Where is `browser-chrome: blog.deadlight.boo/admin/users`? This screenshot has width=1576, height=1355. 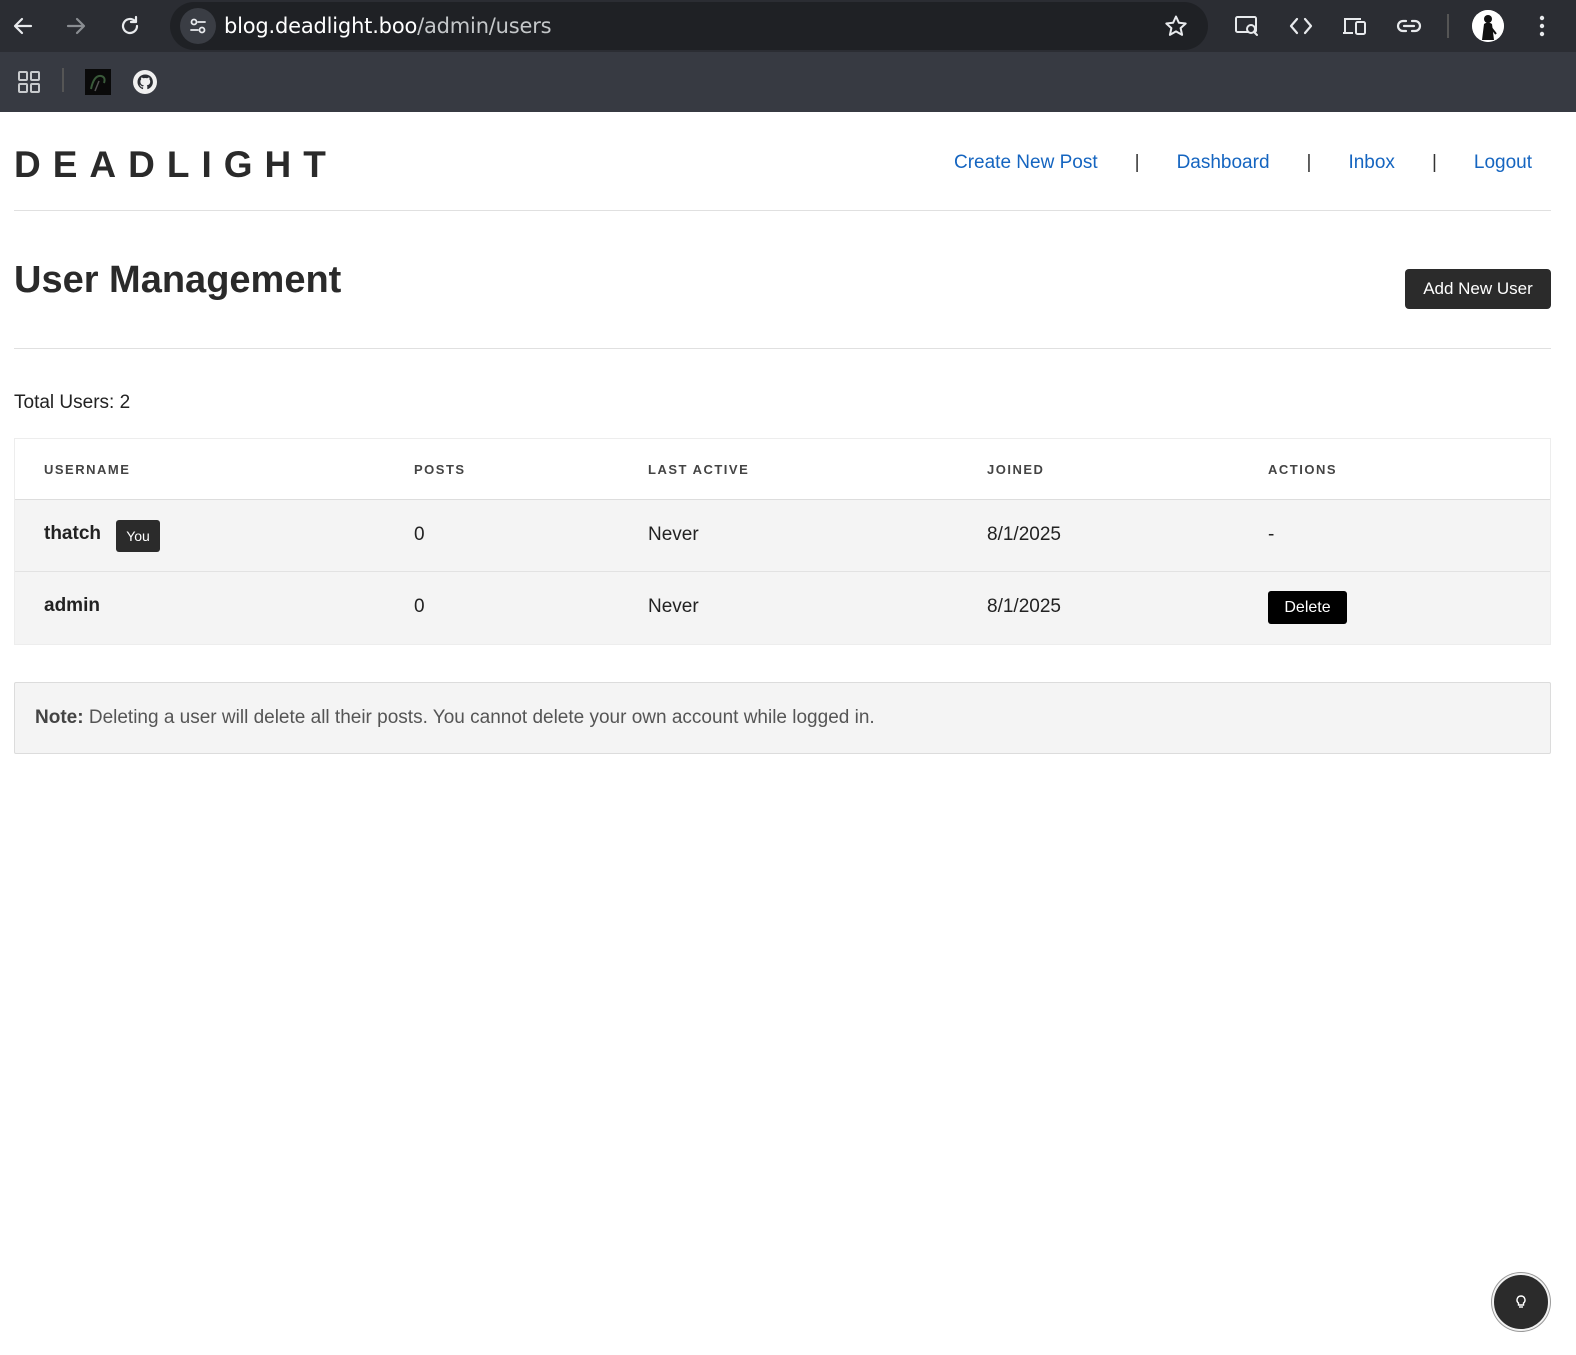 browser-chrome: blog.deadlight.boo/admin/users is located at coordinates (788, 56).